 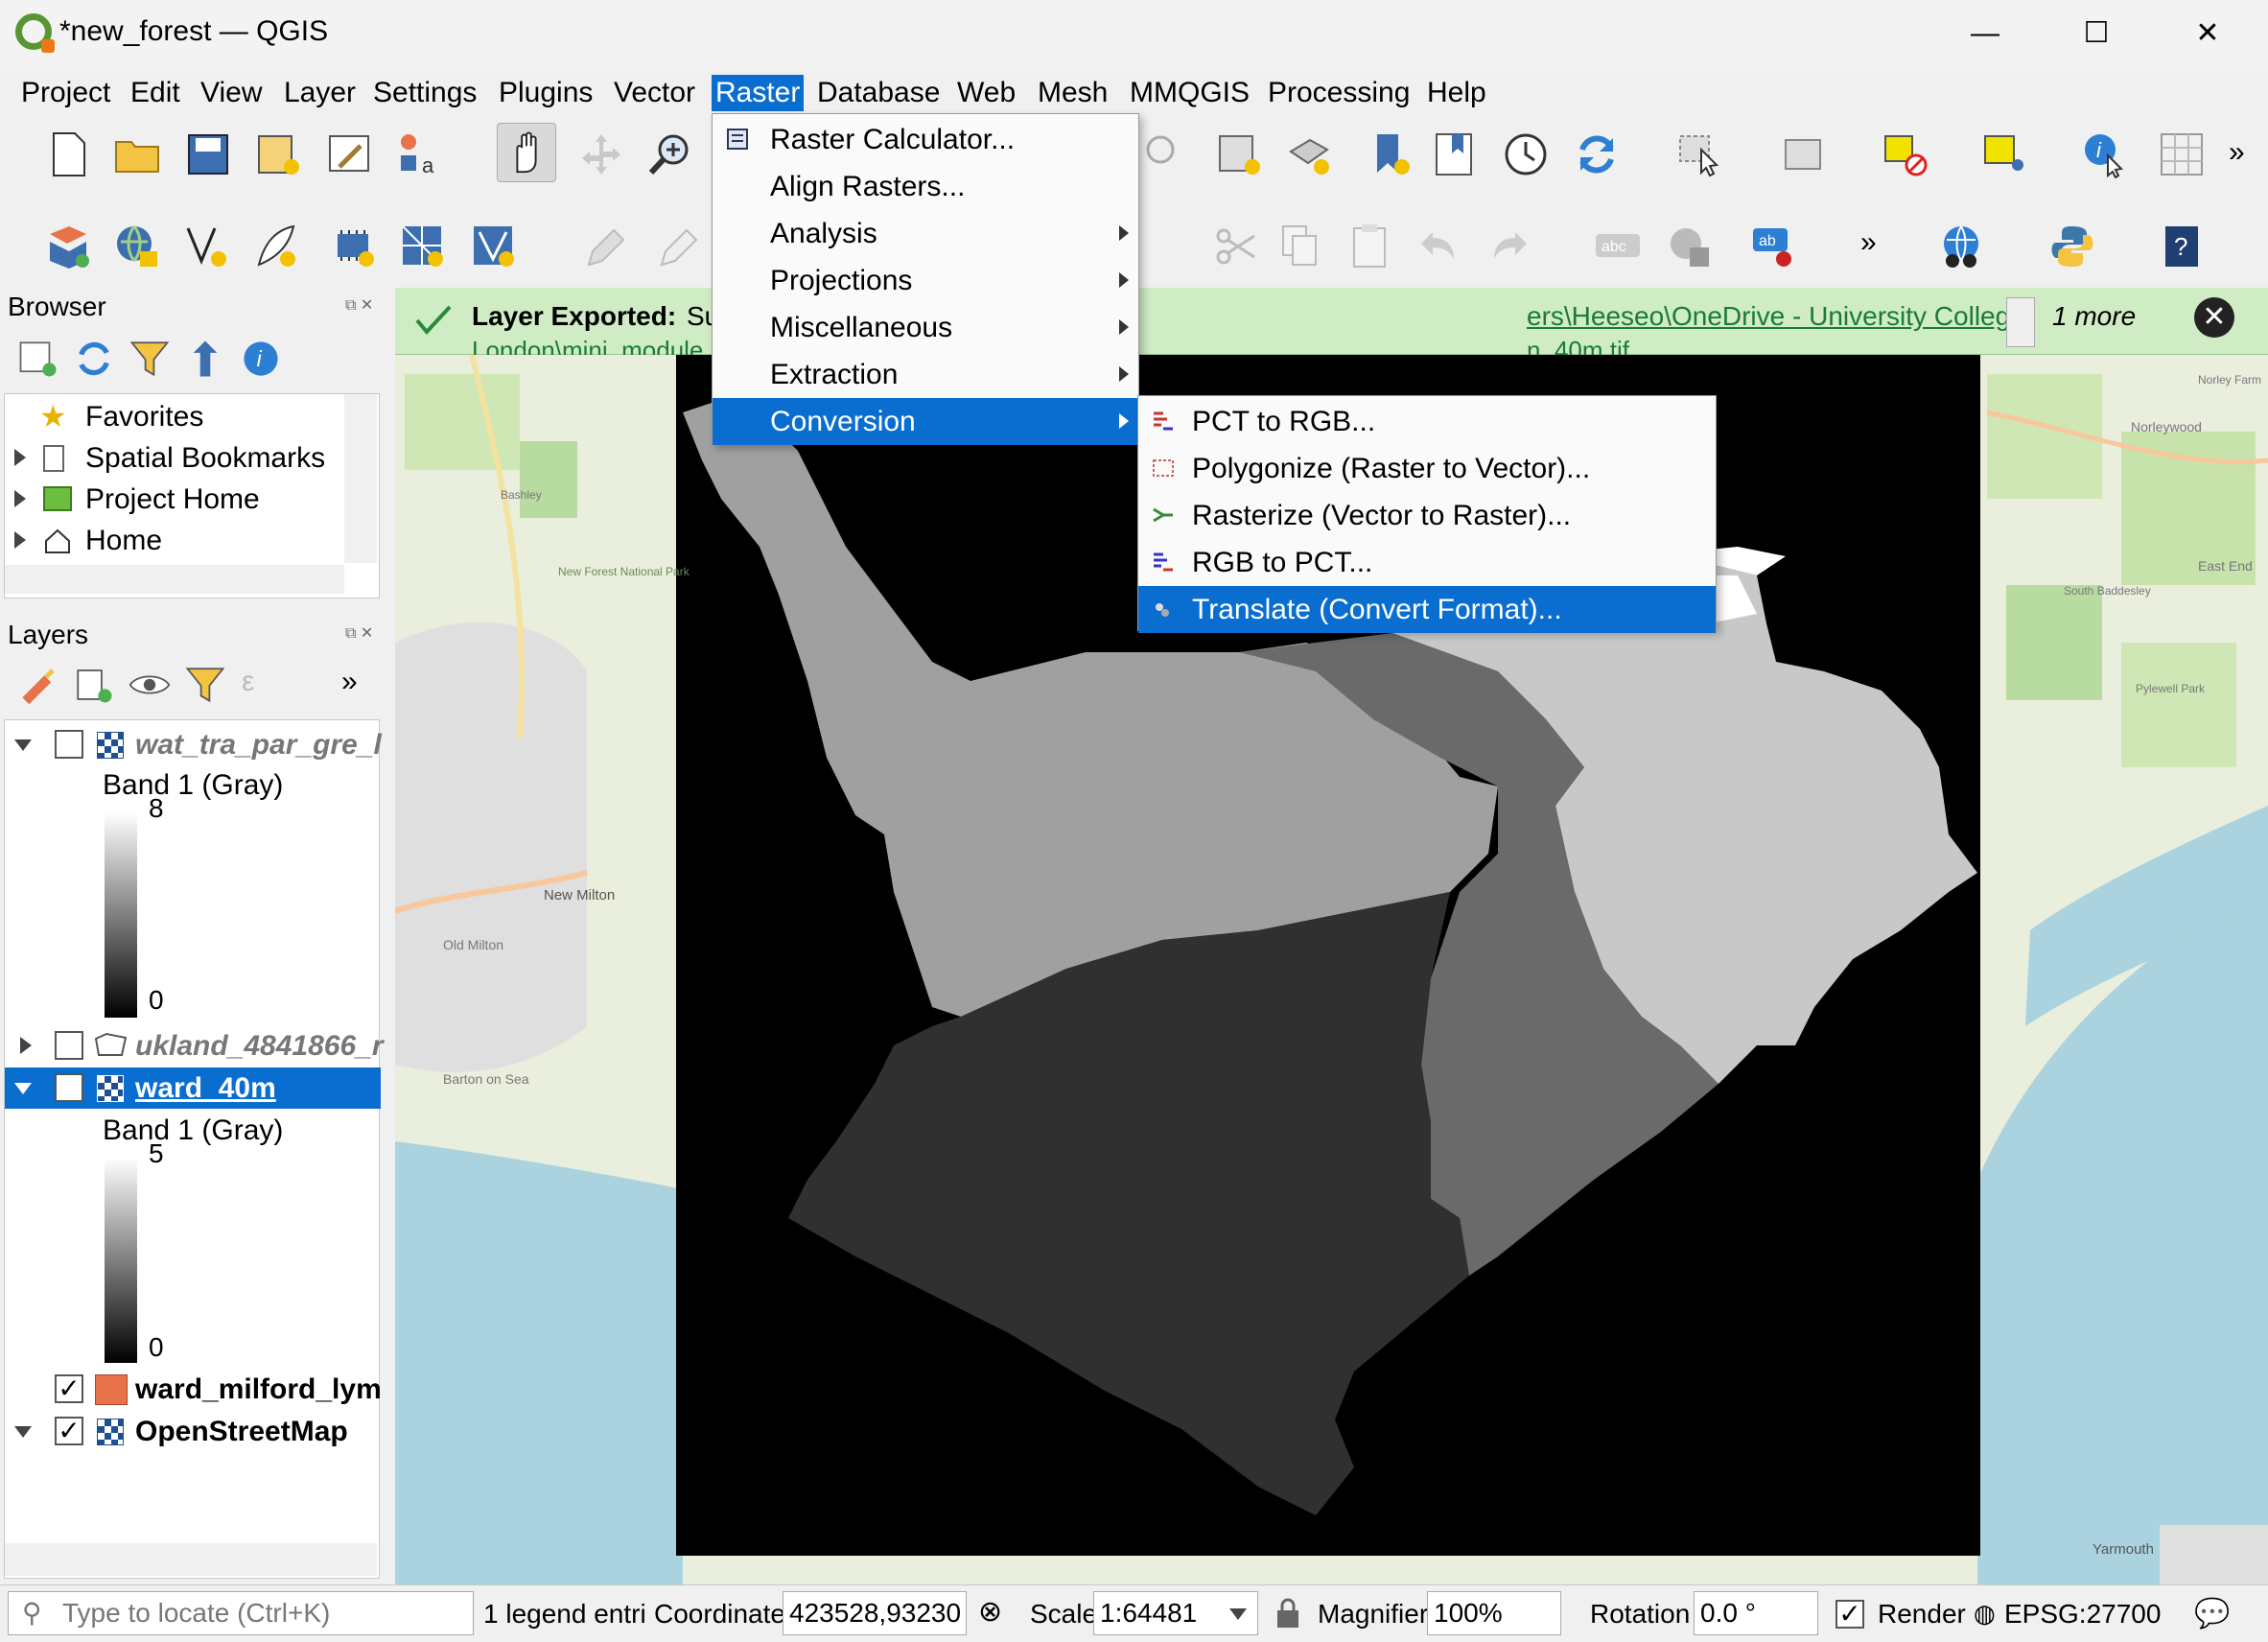 I want to click on browser-item-favorites: ★ Favorites, so click(x=173, y=416).